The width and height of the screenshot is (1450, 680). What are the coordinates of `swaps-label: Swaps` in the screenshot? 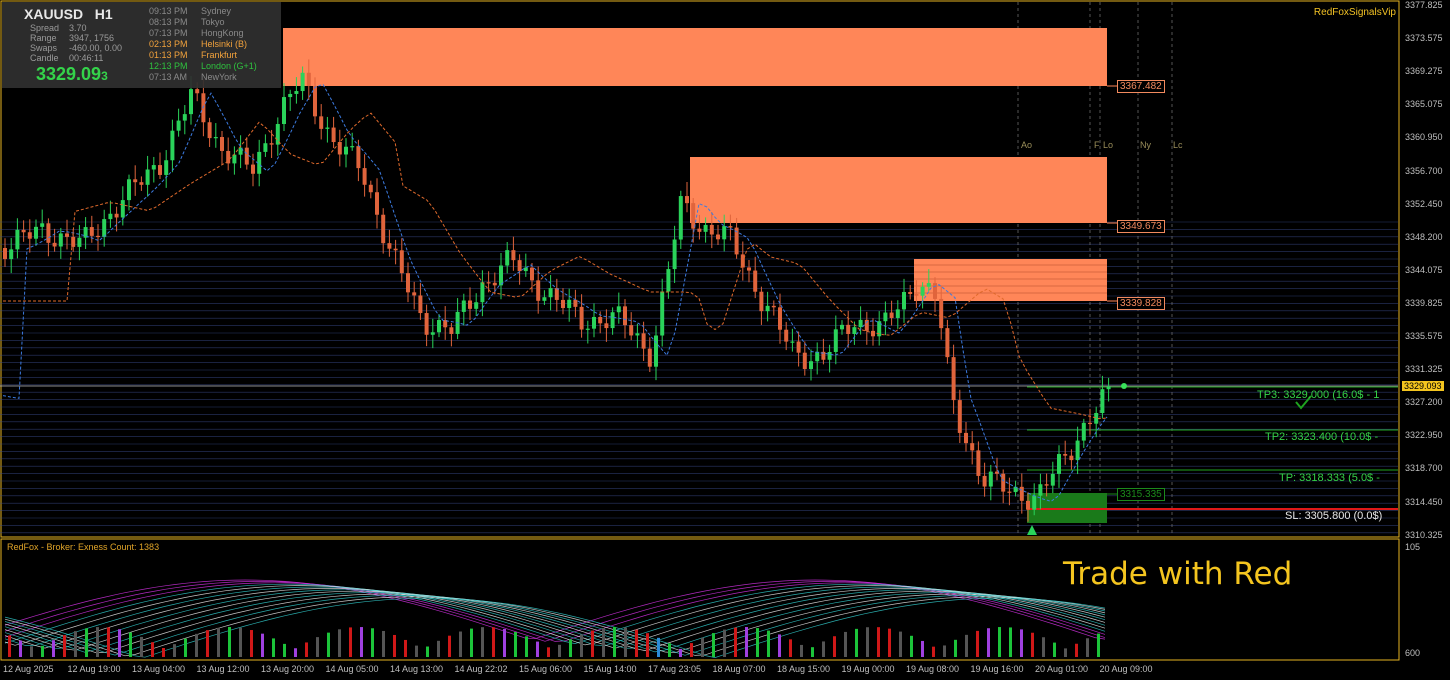 It's located at (44, 48).